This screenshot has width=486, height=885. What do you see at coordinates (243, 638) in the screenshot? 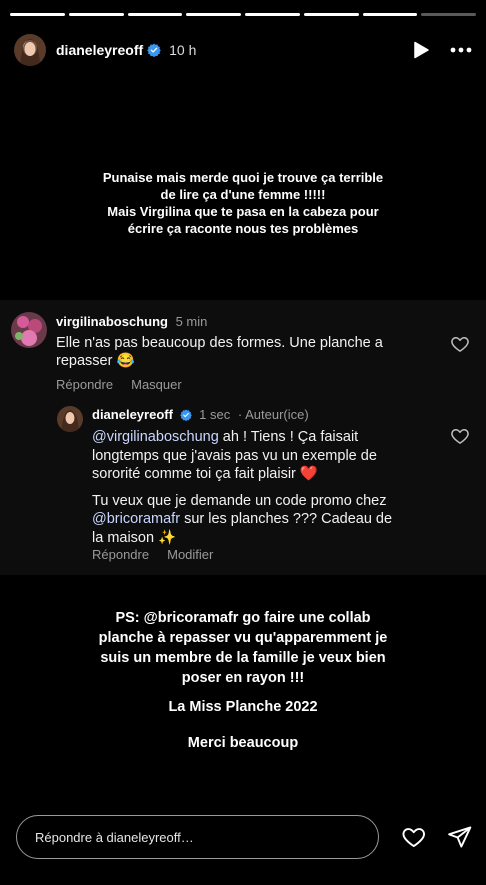
I see `caption-line: planche à repasser vu qu'apparemment je` at bounding box center [243, 638].